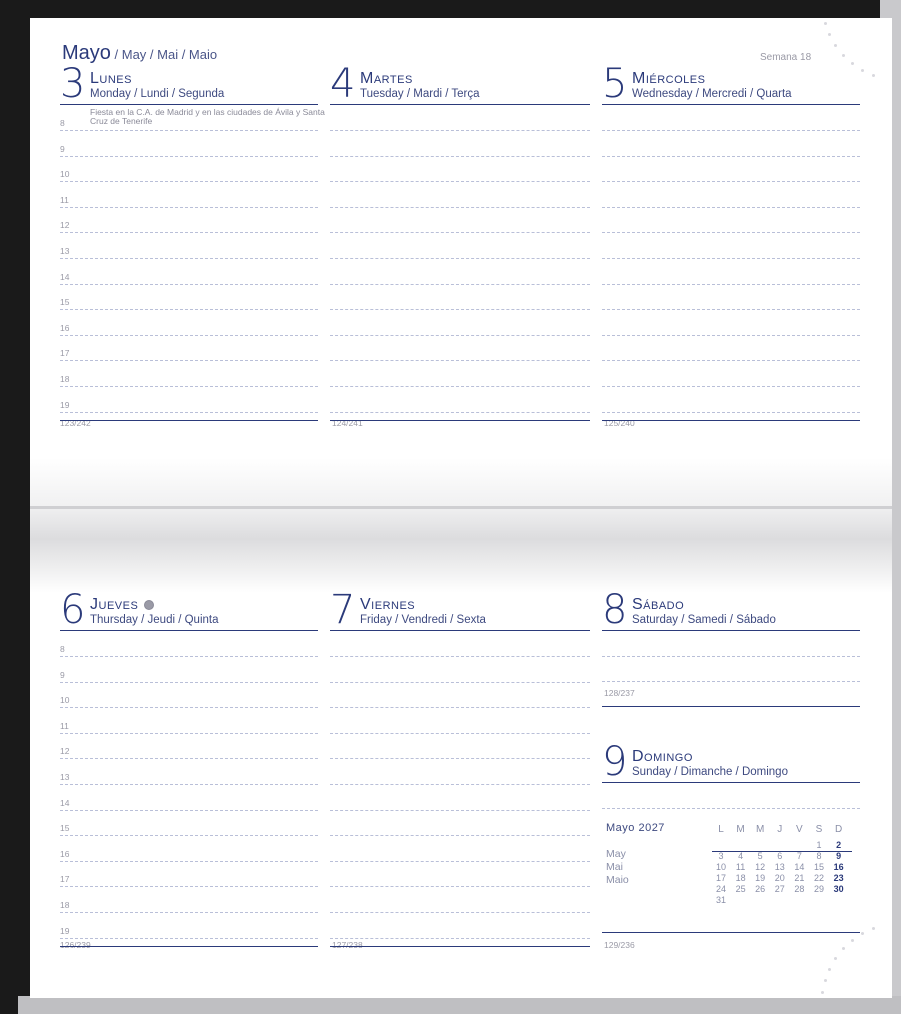 The height and width of the screenshot is (1014, 901). What do you see at coordinates (720, 900) in the screenshot?
I see `calendar-day: 31` at bounding box center [720, 900].